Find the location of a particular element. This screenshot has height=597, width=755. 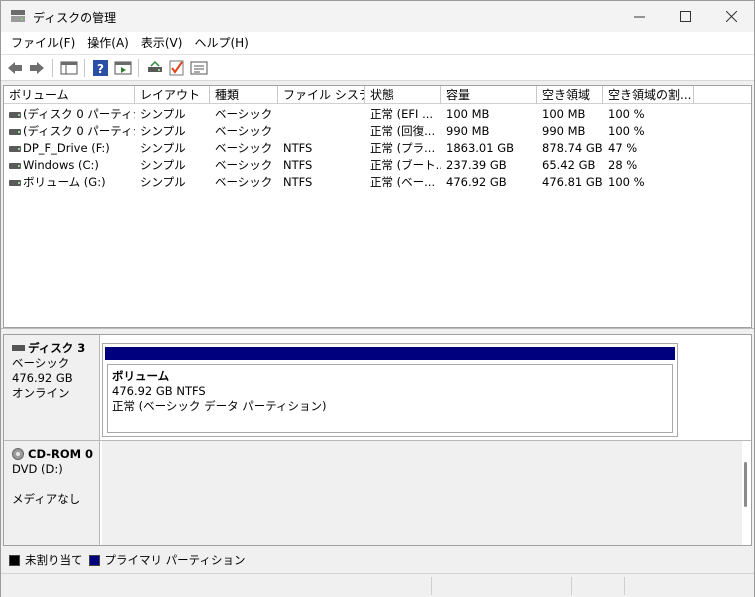

cdrom-status: メディアなし is located at coordinates (46, 499).